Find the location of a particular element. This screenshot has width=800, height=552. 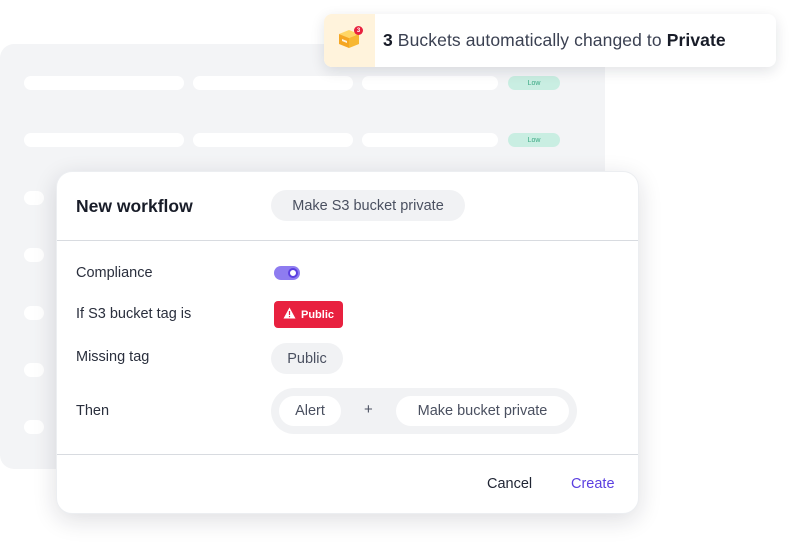

notification-target: Private is located at coordinates (696, 40).